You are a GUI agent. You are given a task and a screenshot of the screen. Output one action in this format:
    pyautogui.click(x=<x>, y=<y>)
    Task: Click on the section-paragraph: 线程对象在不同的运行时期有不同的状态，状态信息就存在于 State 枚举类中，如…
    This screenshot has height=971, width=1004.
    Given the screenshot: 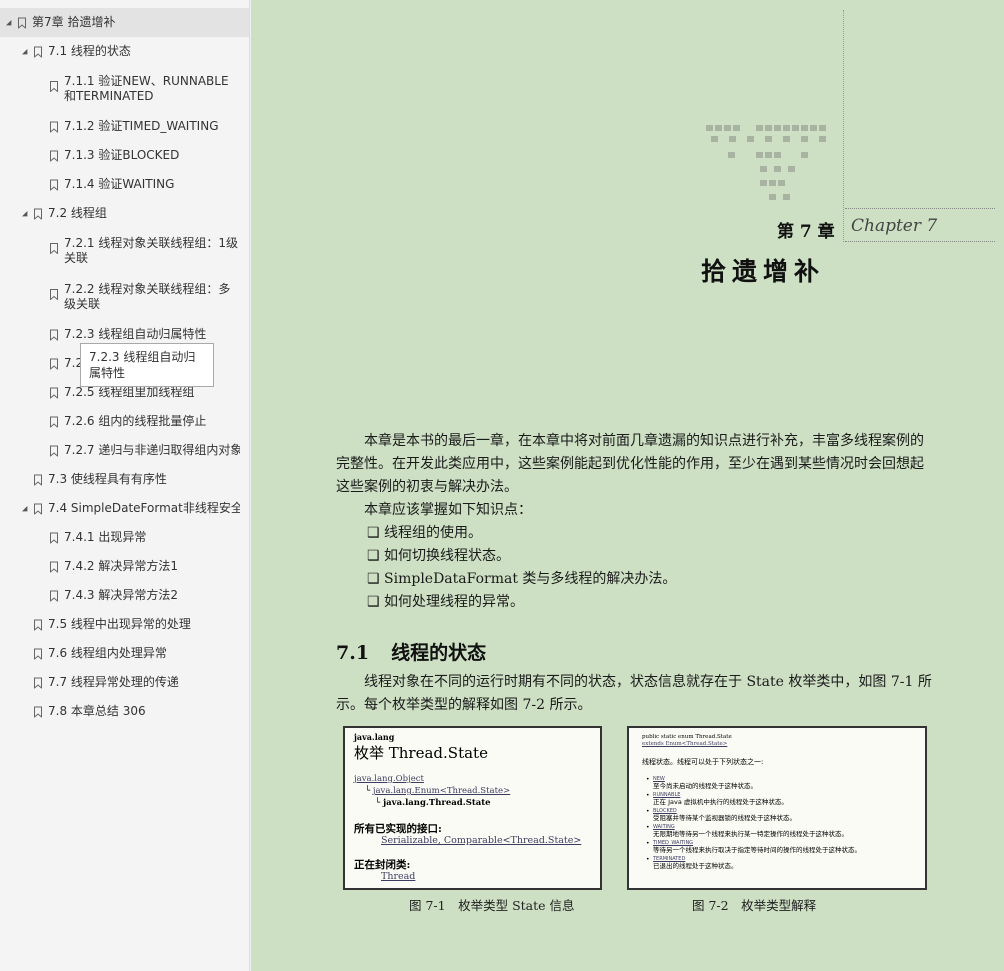 What is the action you would take?
    pyautogui.click(x=634, y=693)
    